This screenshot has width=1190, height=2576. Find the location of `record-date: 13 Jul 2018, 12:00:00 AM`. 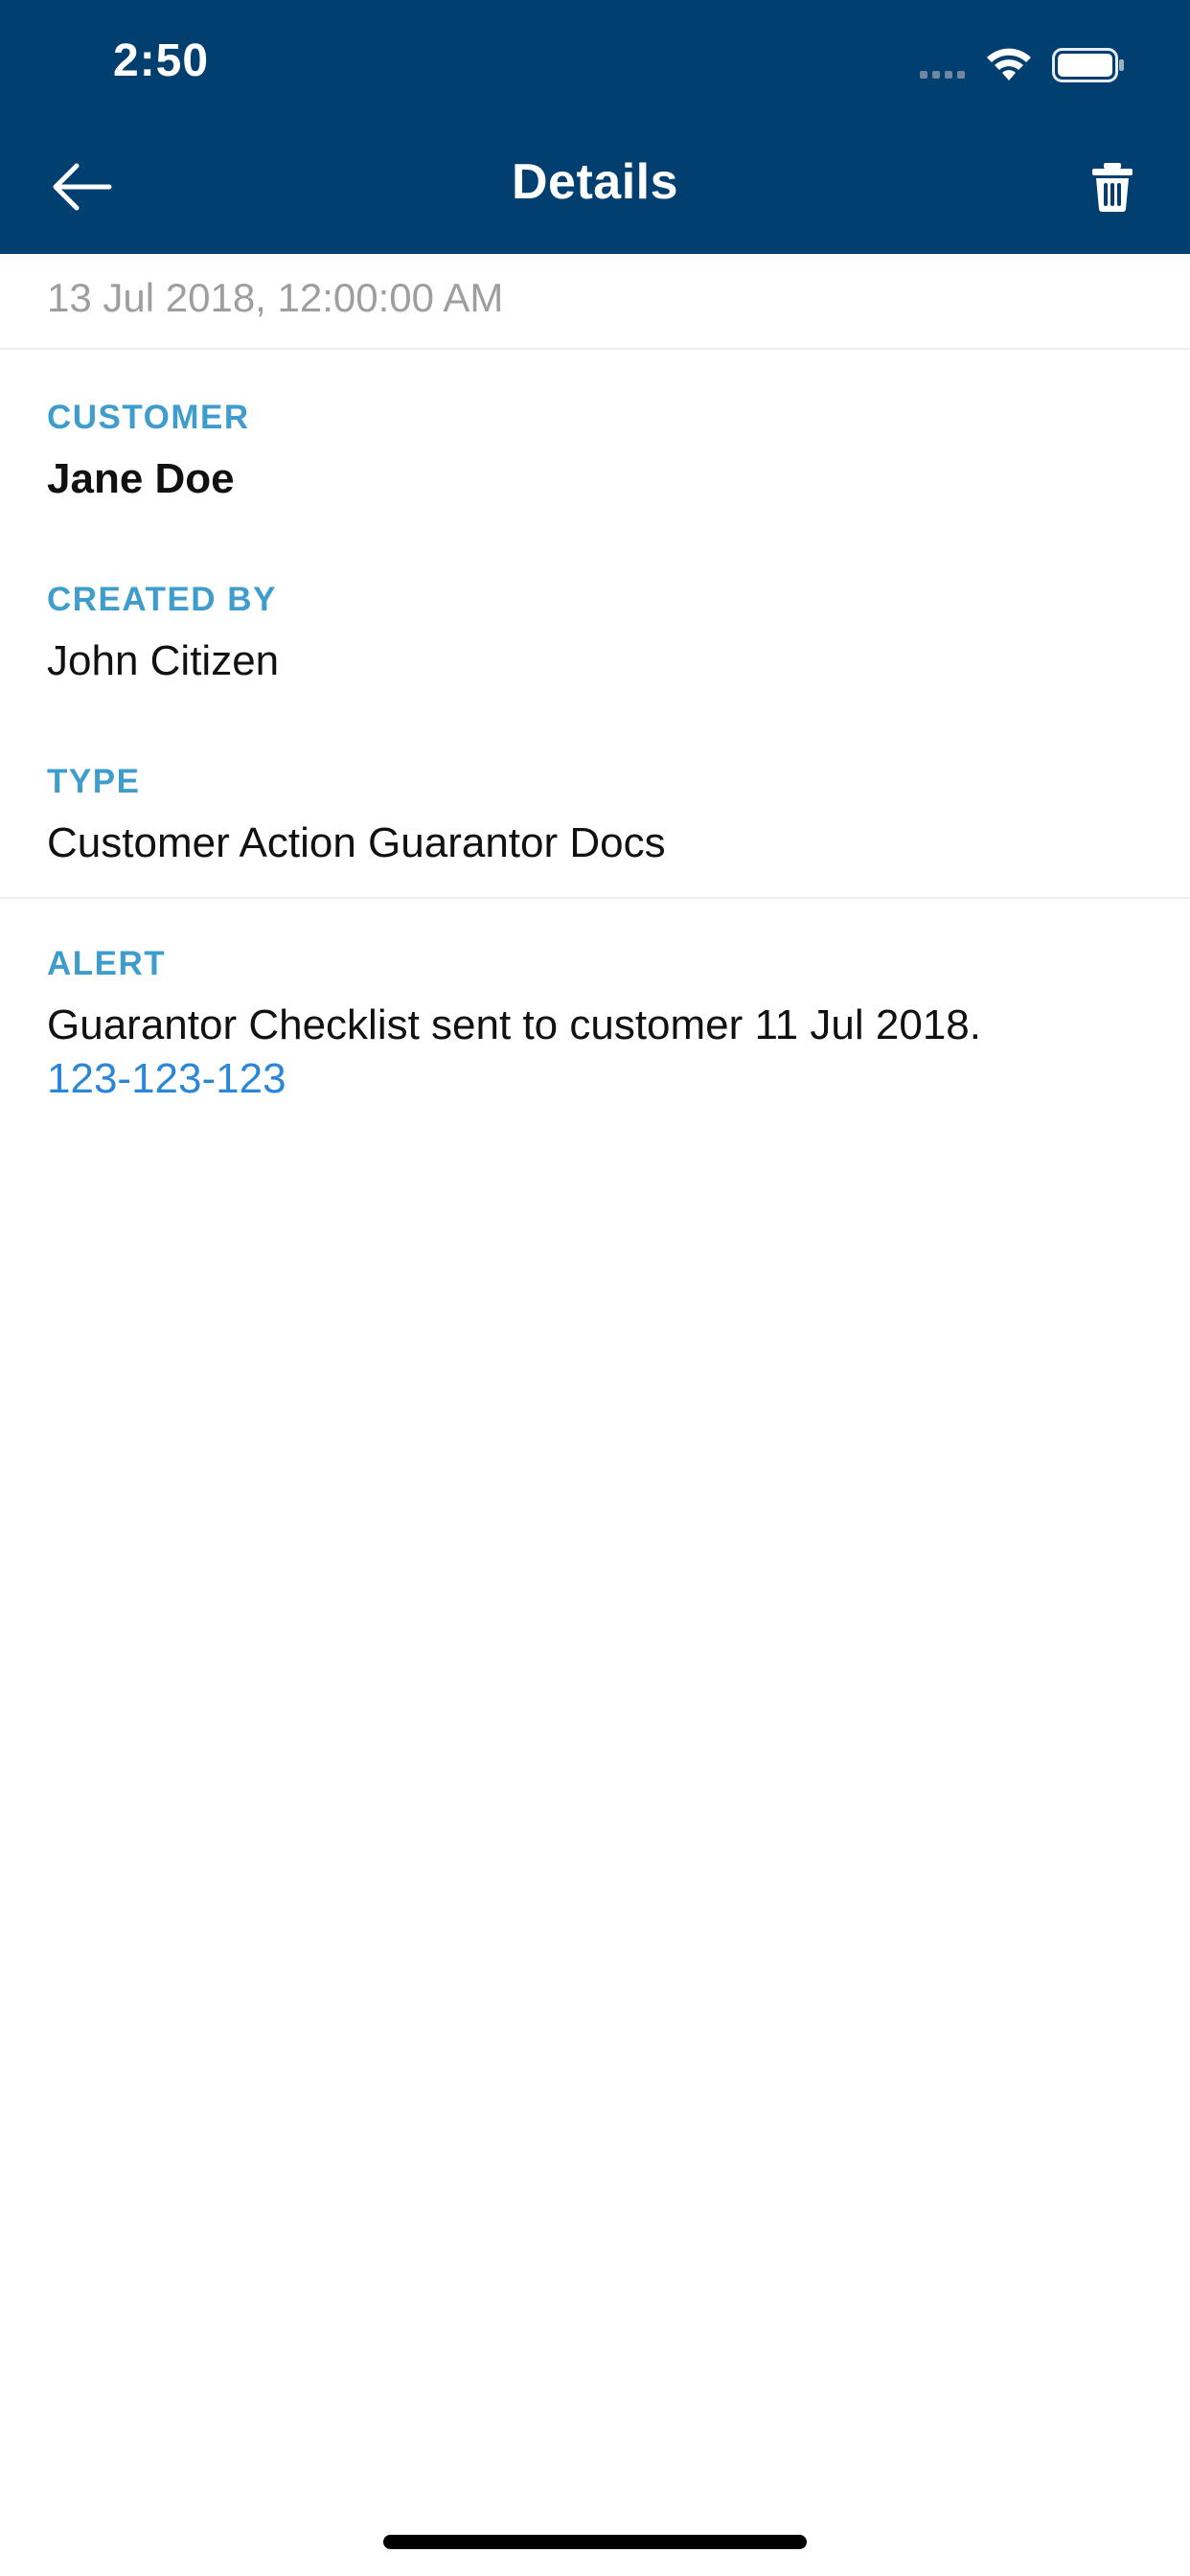

record-date: 13 Jul 2018, 12:00:00 AM is located at coordinates (276, 297).